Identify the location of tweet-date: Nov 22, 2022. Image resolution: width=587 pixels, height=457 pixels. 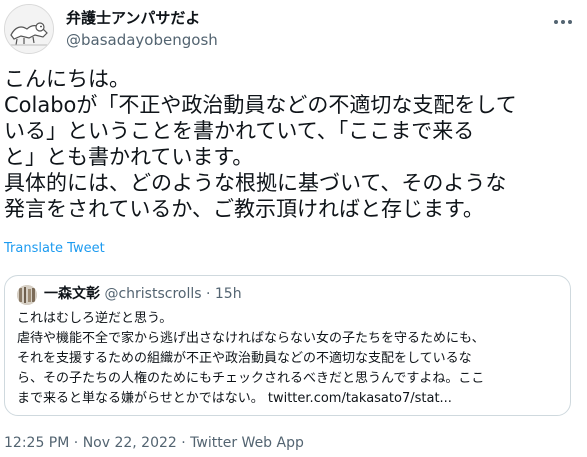
(130, 443).